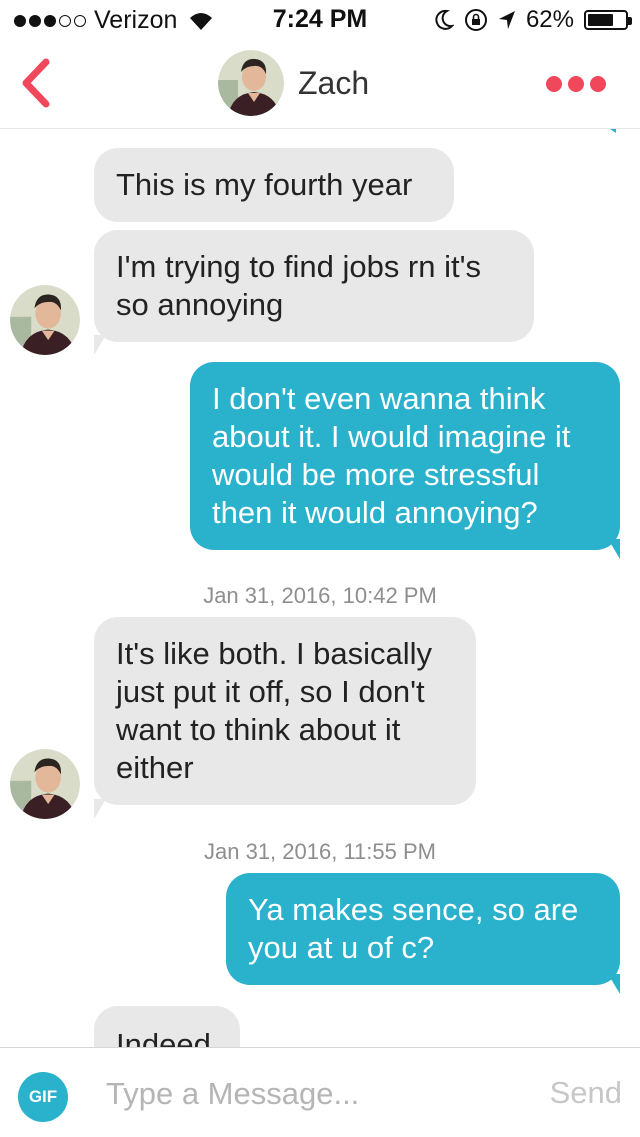 The height and width of the screenshot is (1137, 640). I want to click on message-bubble-outgoing: Ya makes sence, so are you at u of c?, so click(423, 929).